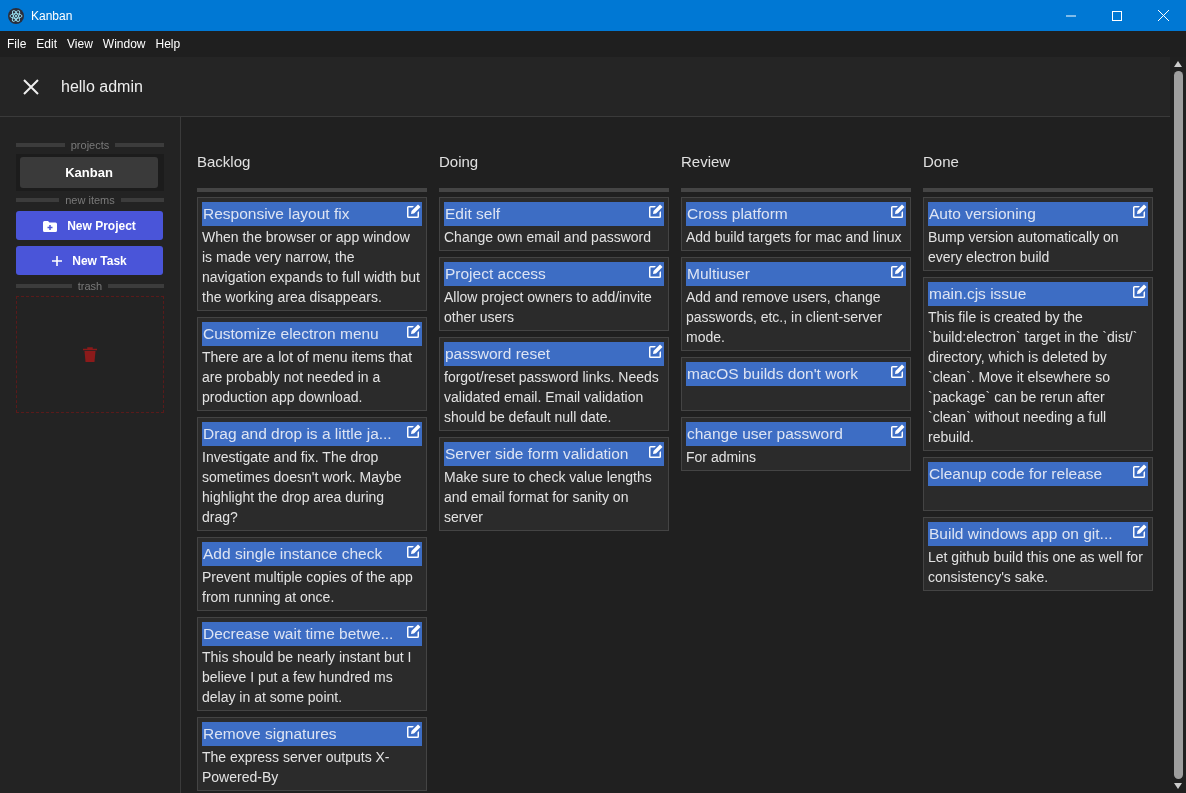 The image size is (1186, 793). Describe the element at coordinates (1178, 64) in the screenshot. I see `up-arrow-icon` at that location.